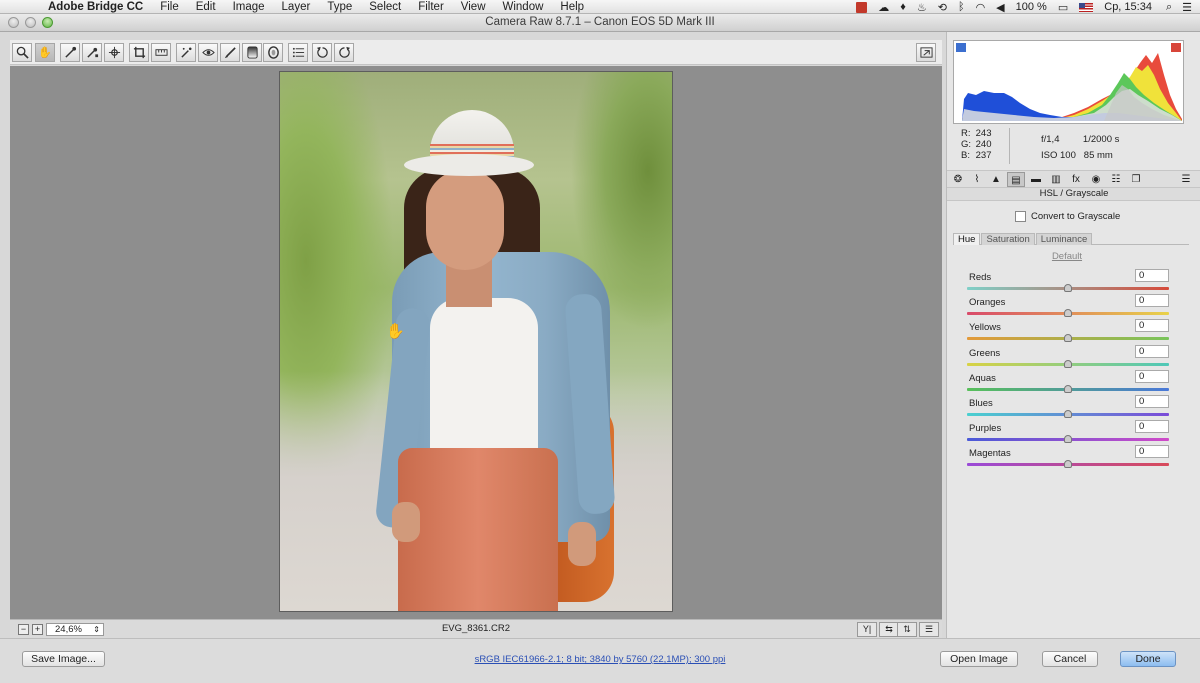  Describe the element at coordinates (1075, 216) in the screenshot. I see `convert-grayscale-label: Convert to Grayscale` at that location.